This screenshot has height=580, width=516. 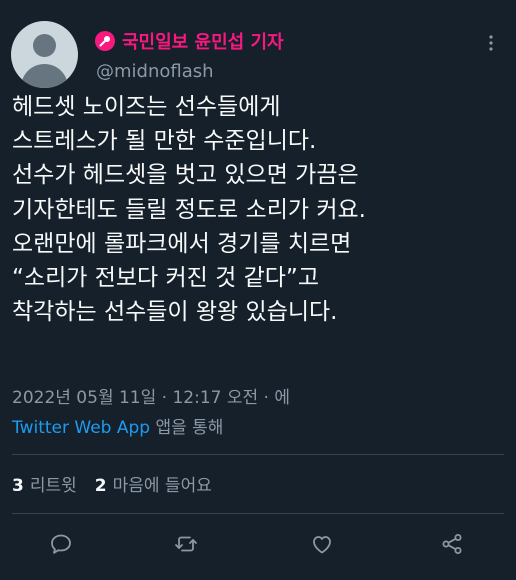 I want to click on source-suffix: 앱을 통해, so click(x=187, y=428).